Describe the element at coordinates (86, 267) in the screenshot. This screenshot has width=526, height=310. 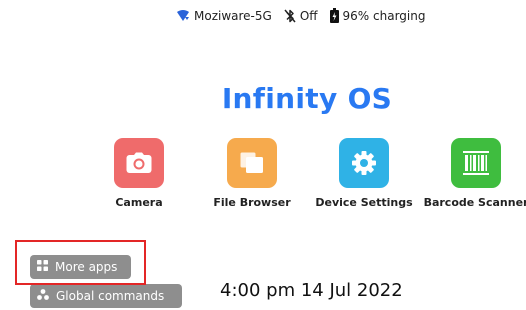
I see `more-apps-label: More apps` at that location.